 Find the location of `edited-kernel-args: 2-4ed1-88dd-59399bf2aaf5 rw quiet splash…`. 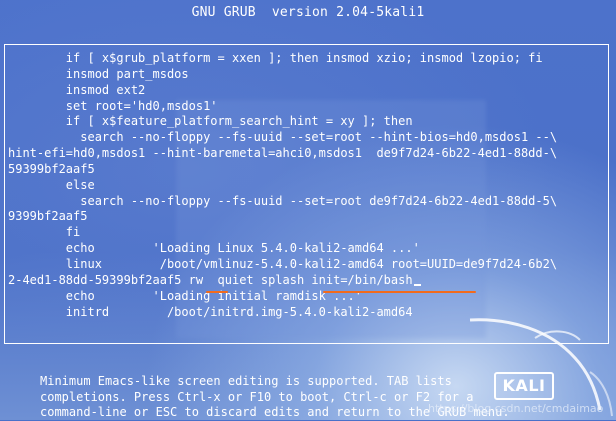

edited-kernel-args: 2-4ed1-88dd-59399bf2aaf5 rw quiet splash… is located at coordinates (210, 280).